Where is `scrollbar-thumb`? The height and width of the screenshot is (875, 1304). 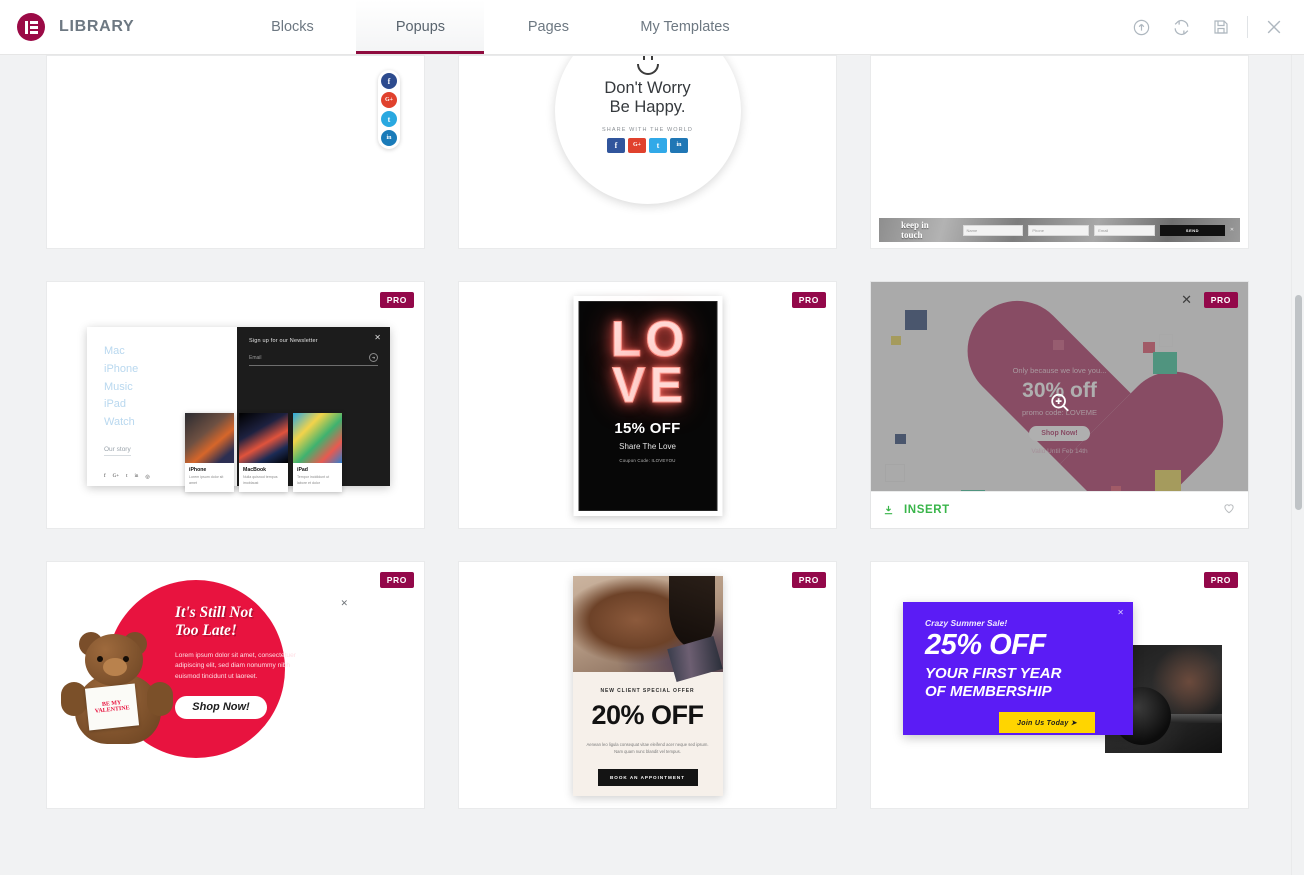 scrollbar-thumb is located at coordinates (1298, 402).